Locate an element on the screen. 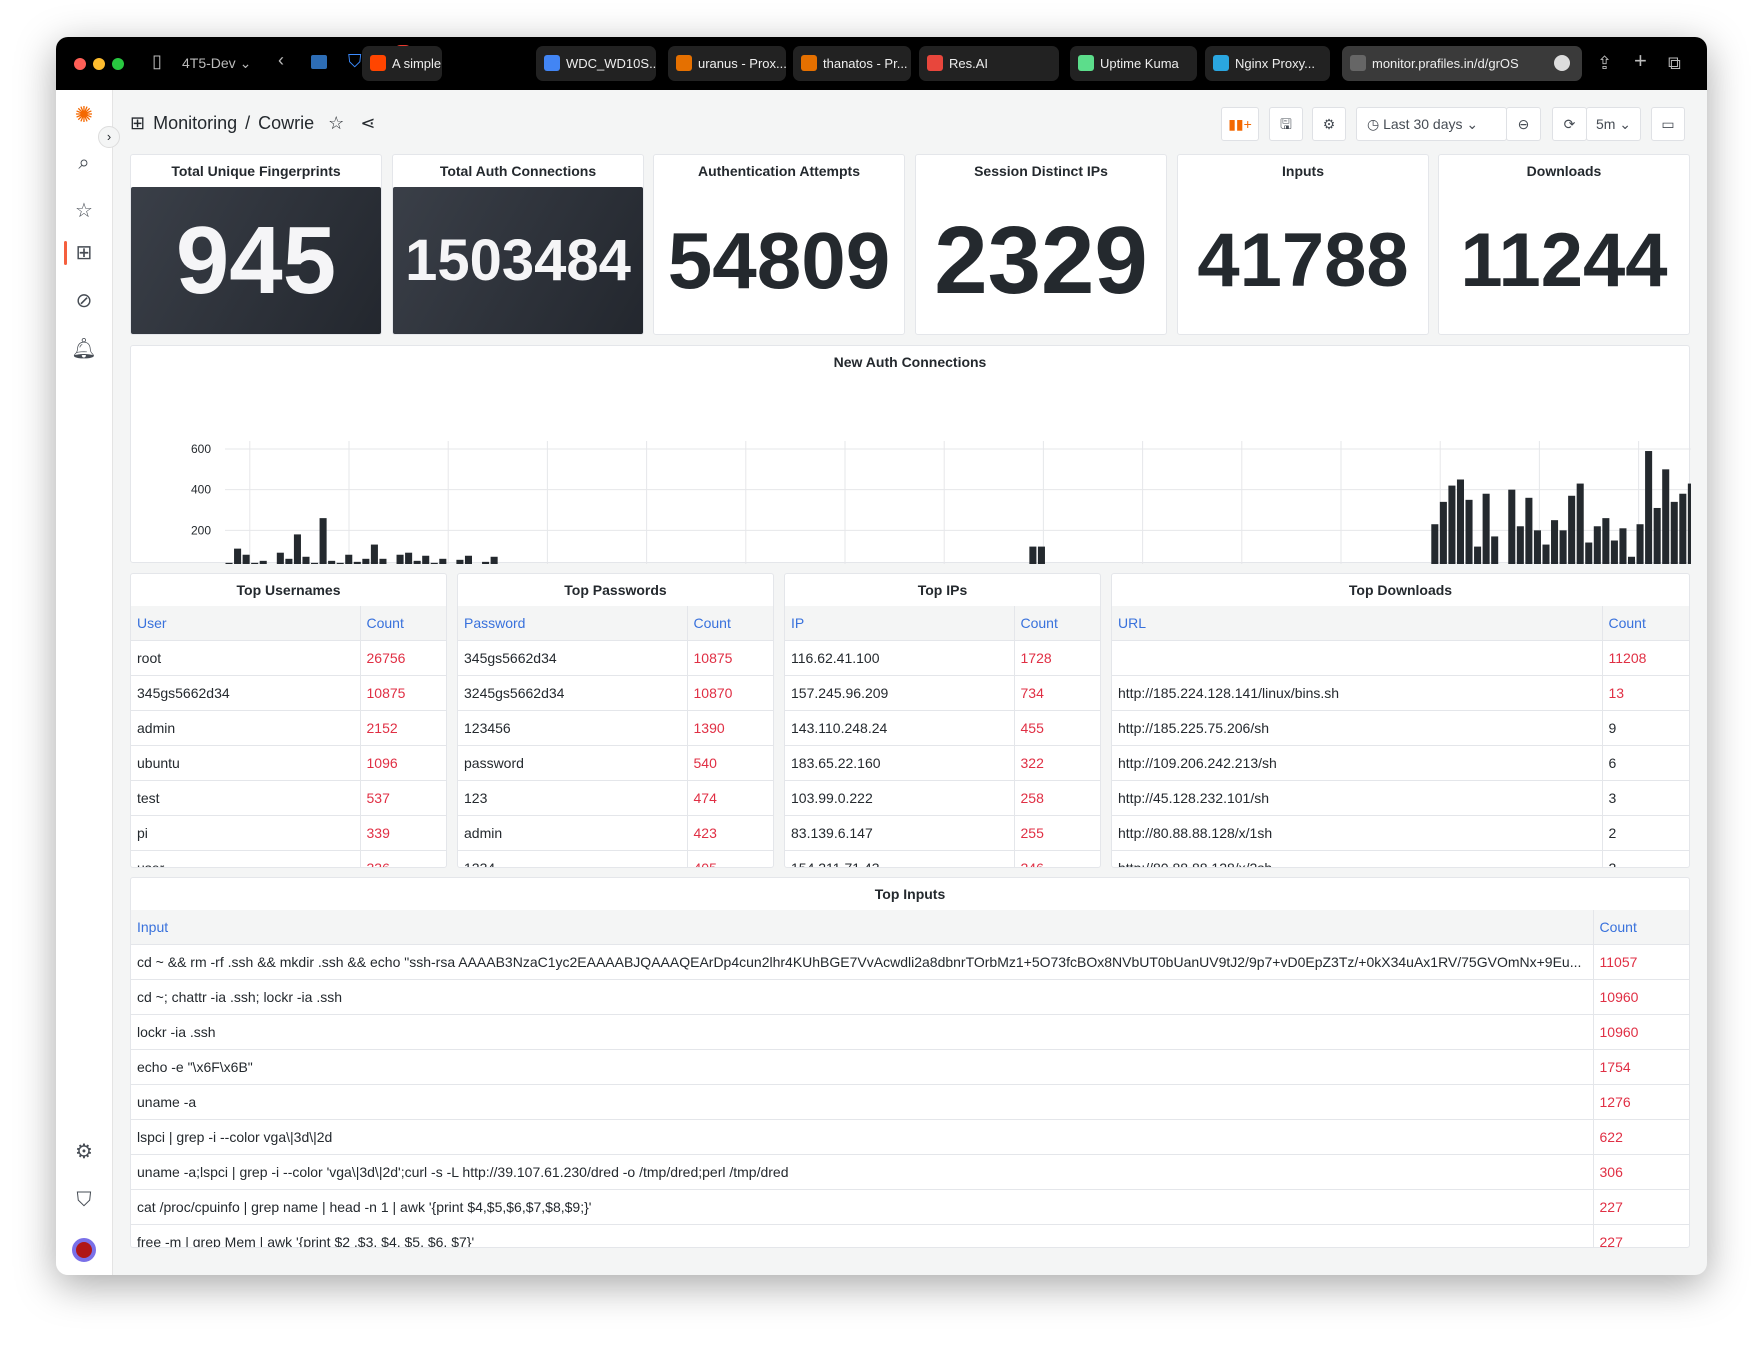 The image size is (1763, 1350). table-row: user336 is located at coordinates (288, 858).